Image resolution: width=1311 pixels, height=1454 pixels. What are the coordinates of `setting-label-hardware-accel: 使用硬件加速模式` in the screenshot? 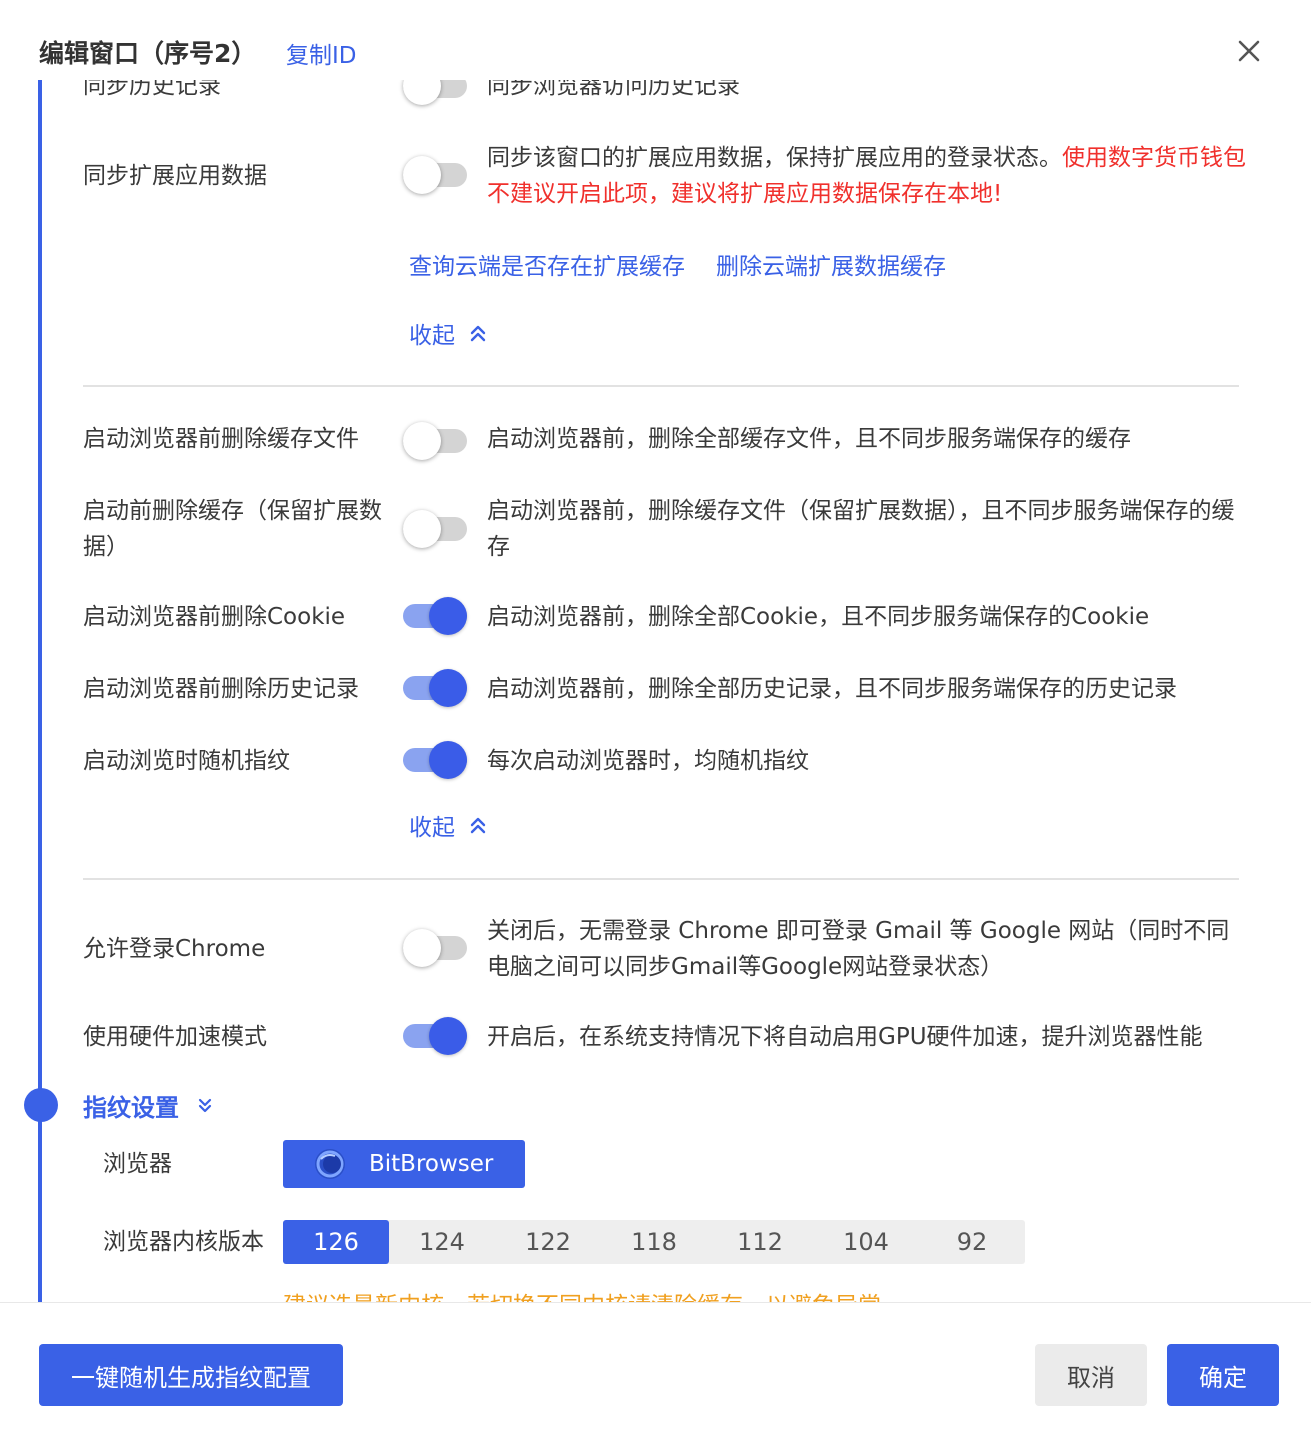 It's located at (175, 1037).